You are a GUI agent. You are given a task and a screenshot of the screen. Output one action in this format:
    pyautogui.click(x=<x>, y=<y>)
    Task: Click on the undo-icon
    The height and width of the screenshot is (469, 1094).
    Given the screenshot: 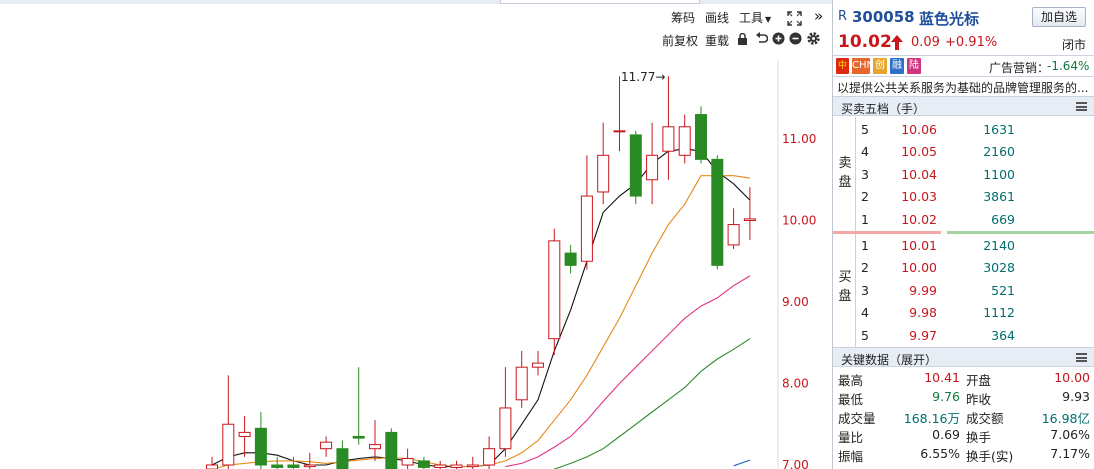 What is the action you would take?
    pyautogui.click(x=761, y=38)
    